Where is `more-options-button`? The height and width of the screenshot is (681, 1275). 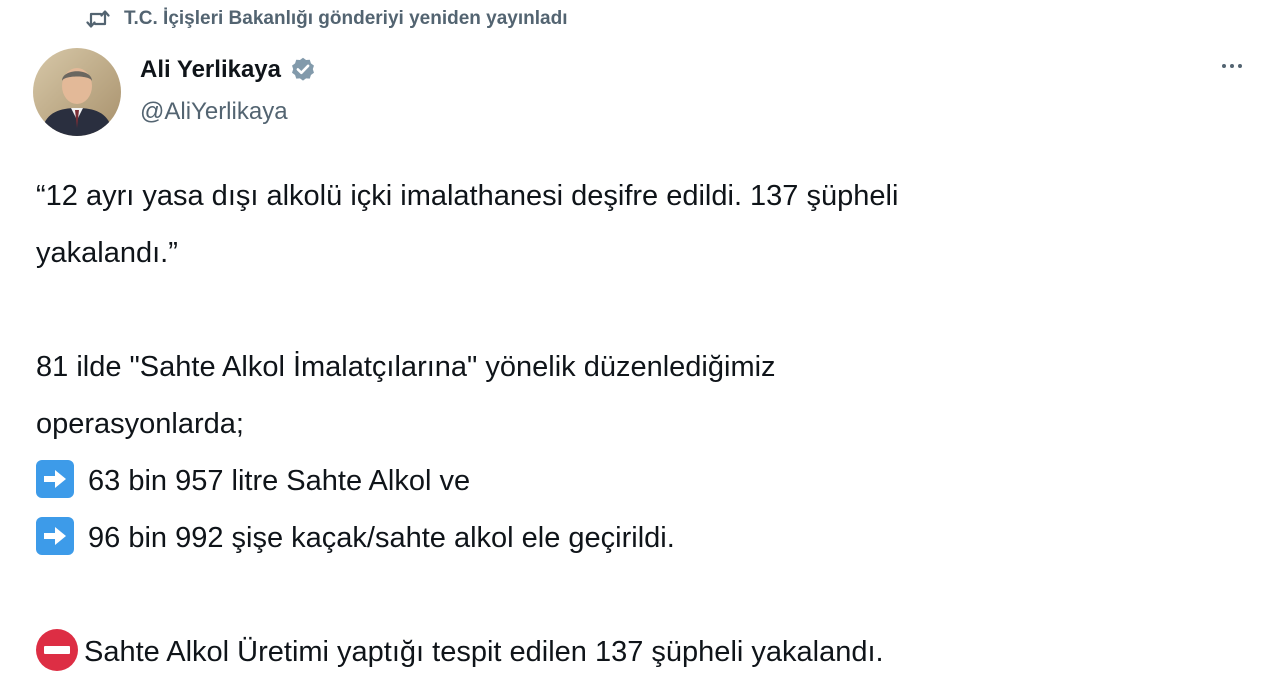
more-options-button is located at coordinates (1232, 66).